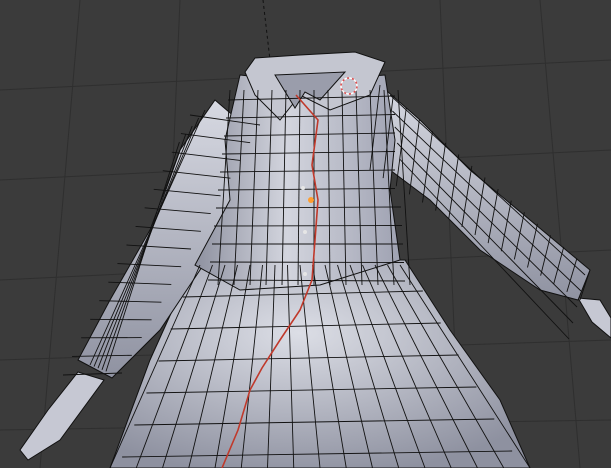 This screenshot has height=468, width=611. Describe the element at coordinates (594, 318) in the screenshot. I see `right-hand` at that location.